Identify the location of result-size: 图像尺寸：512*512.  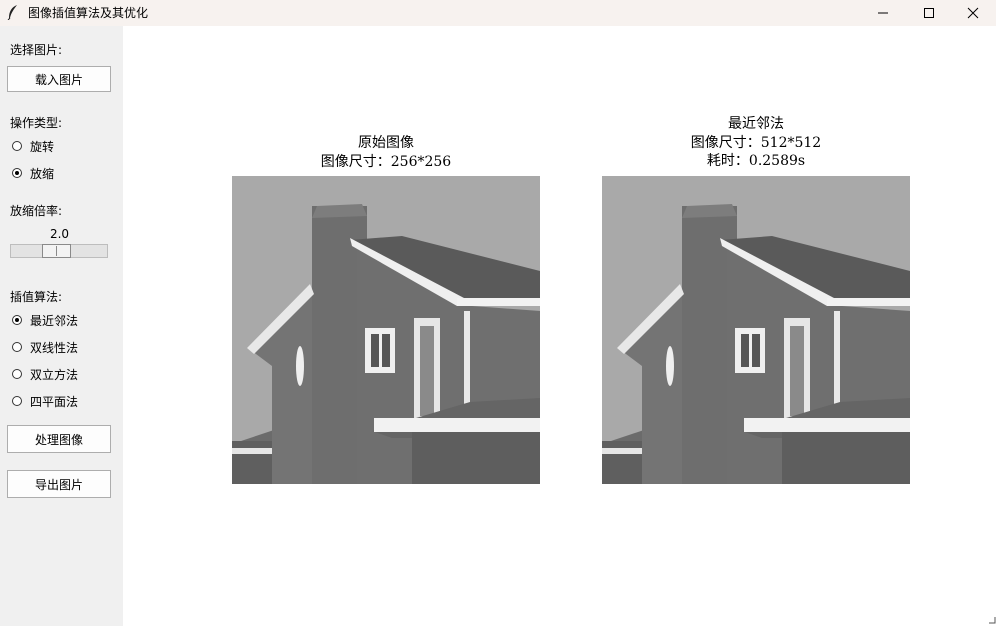
(756, 142).